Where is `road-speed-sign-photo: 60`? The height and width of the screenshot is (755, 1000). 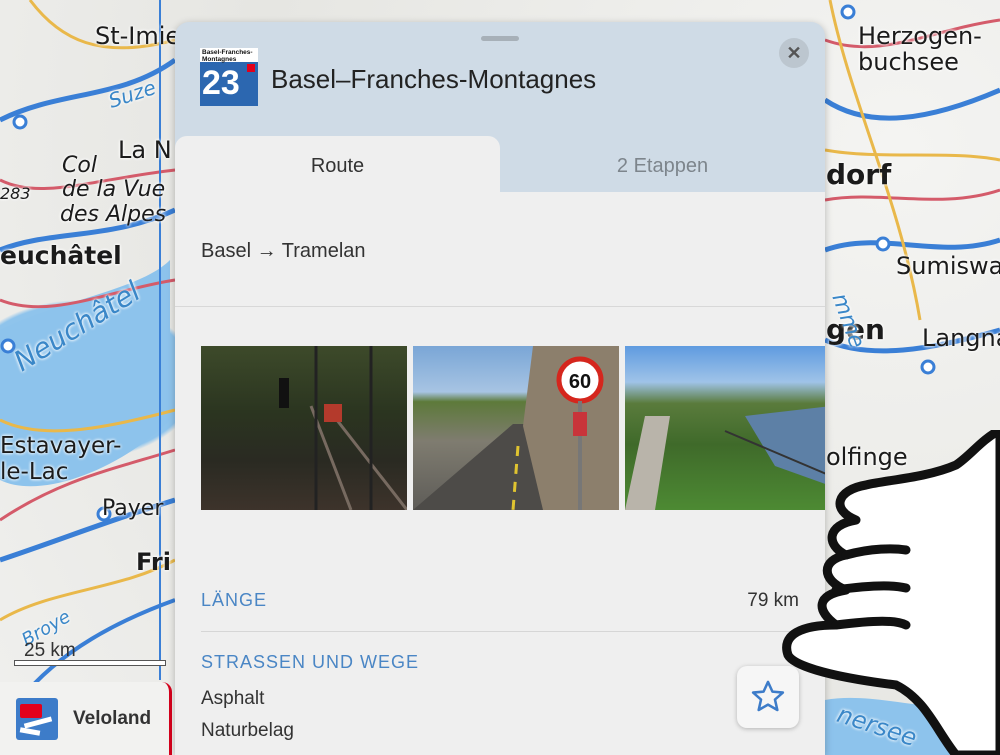
road-speed-sign-photo: 60 is located at coordinates (516, 428).